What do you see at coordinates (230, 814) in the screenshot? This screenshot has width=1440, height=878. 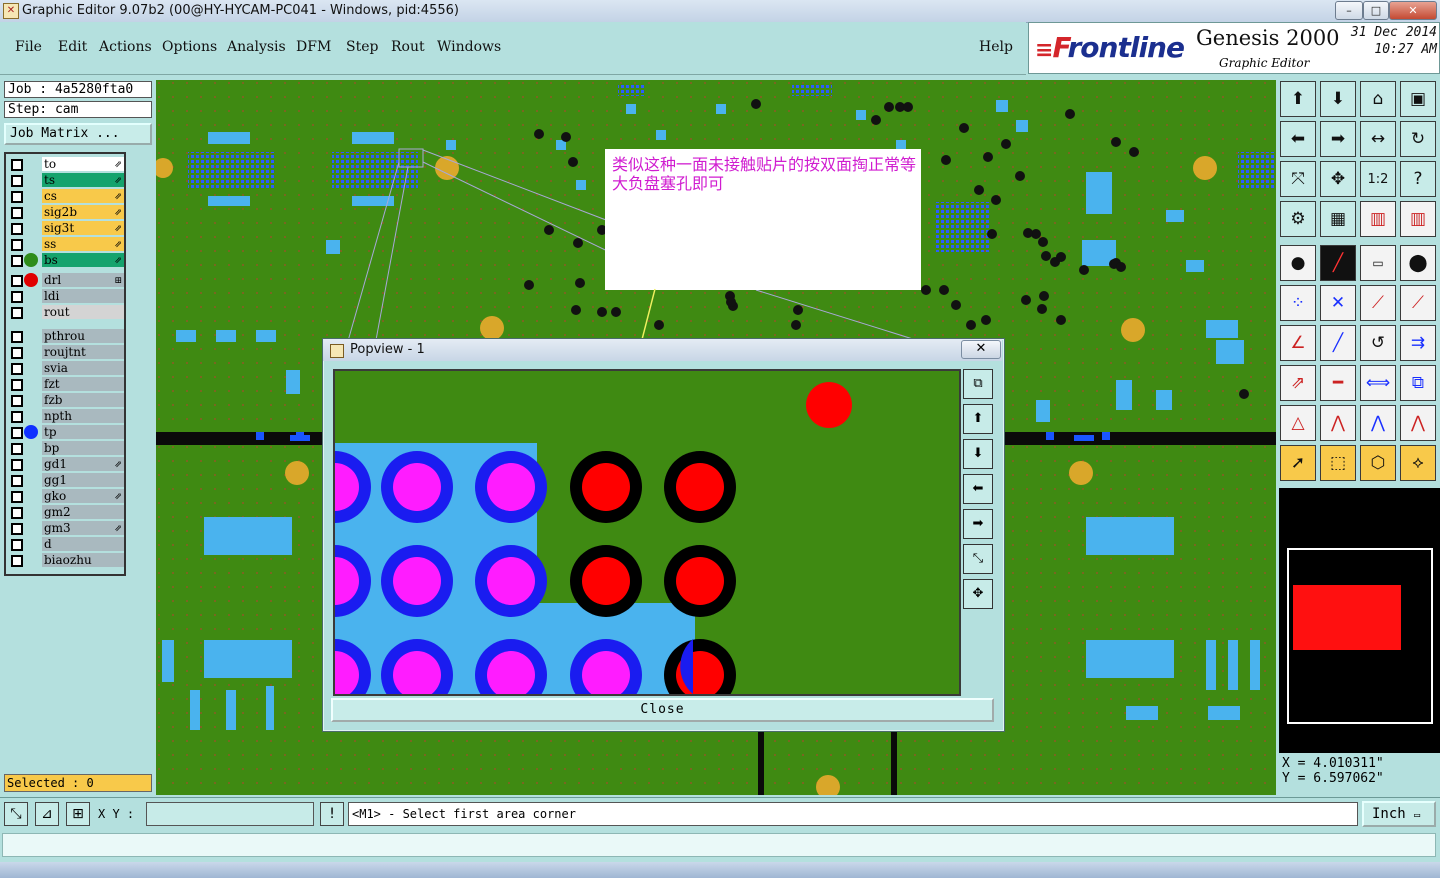 I see `xy-input` at bounding box center [230, 814].